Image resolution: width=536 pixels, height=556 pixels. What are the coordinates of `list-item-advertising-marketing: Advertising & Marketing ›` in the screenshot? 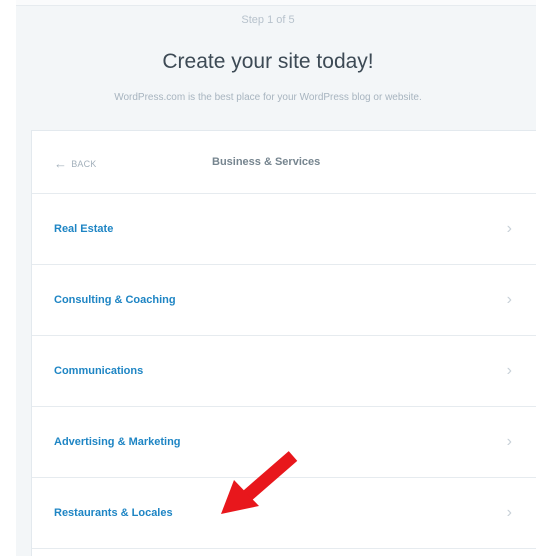 It's located at (284, 442).